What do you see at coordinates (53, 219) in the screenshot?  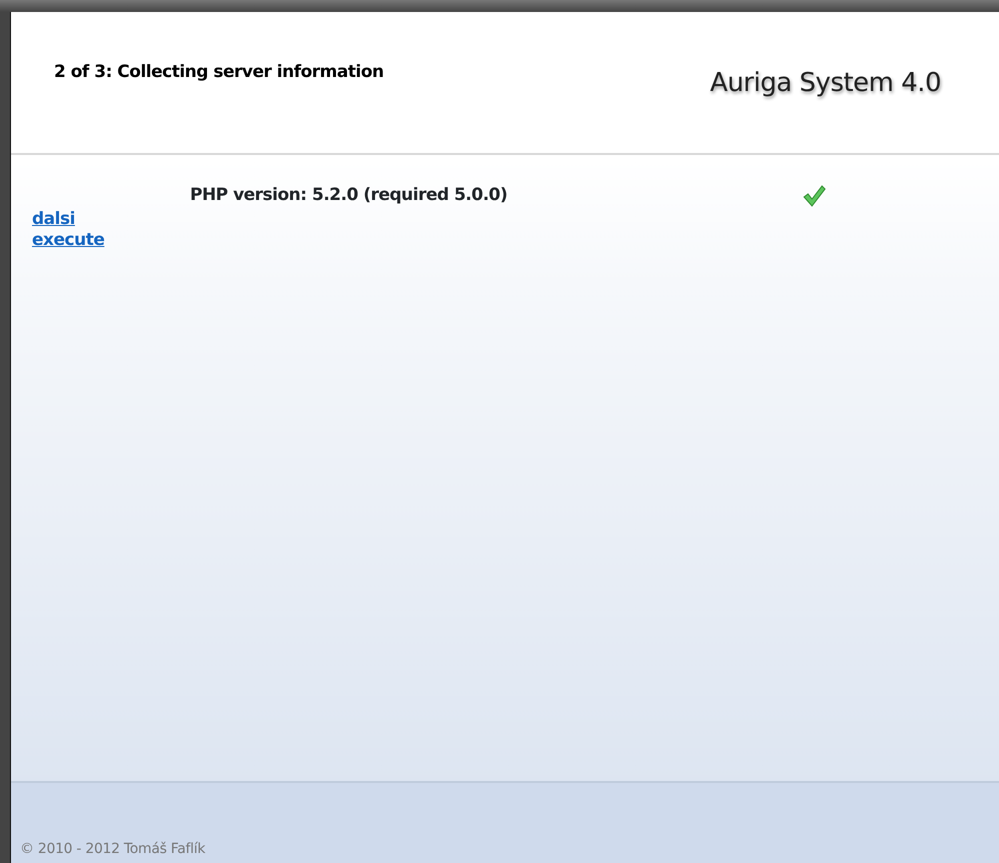 I see `link: dalsi` at bounding box center [53, 219].